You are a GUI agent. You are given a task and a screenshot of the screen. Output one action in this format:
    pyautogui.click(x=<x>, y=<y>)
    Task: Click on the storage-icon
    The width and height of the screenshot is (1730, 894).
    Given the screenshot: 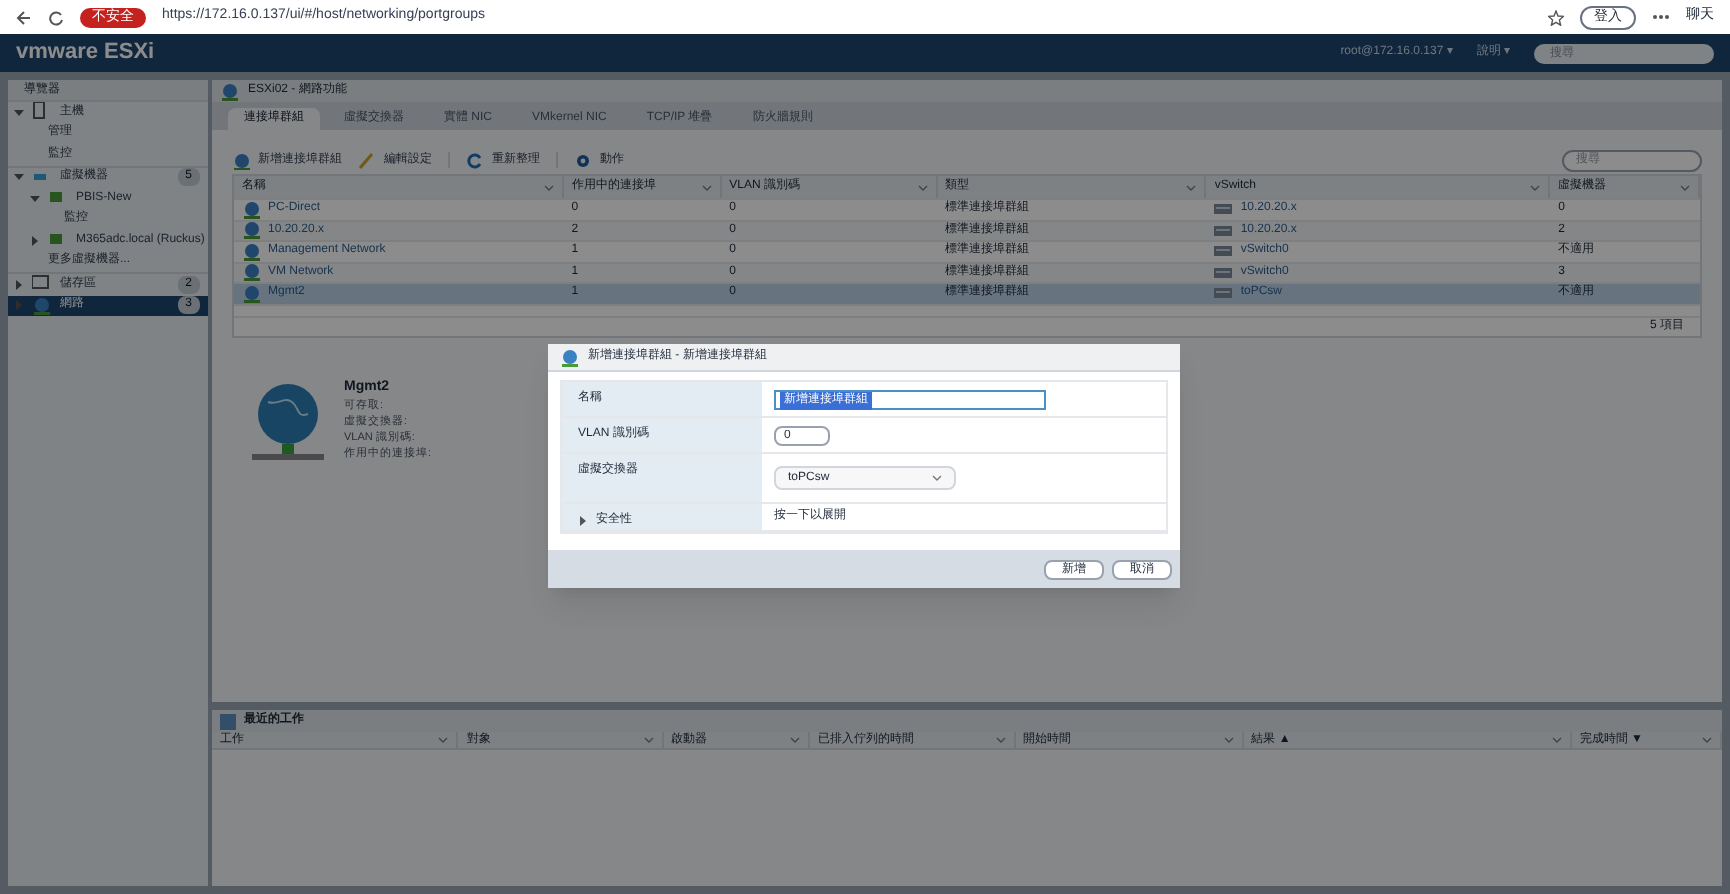 What is the action you would take?
    pyautogui.click(x=42, y=284)
    